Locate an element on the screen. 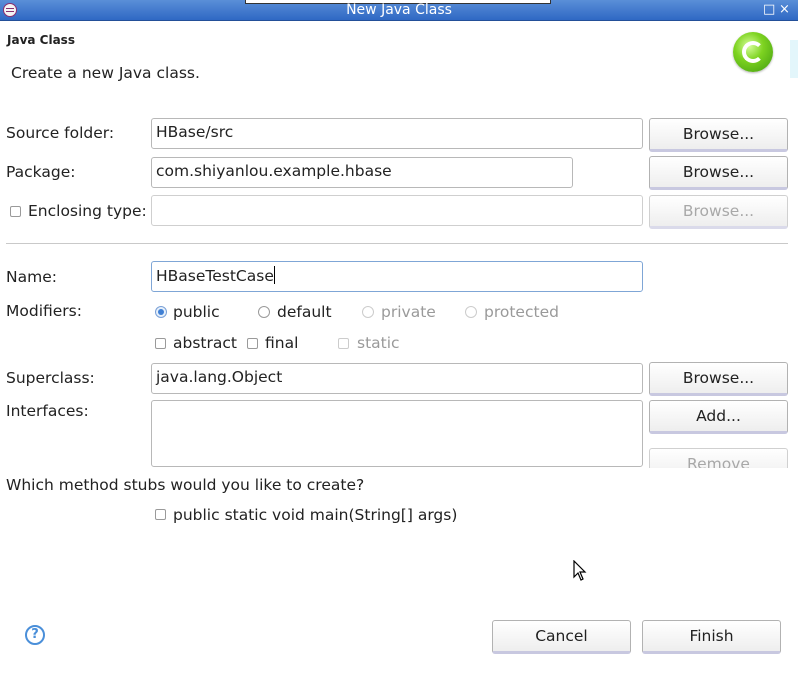 This screenshot has width=798, height=675. modifier-static-label: static is located at coordinates (378, 343).